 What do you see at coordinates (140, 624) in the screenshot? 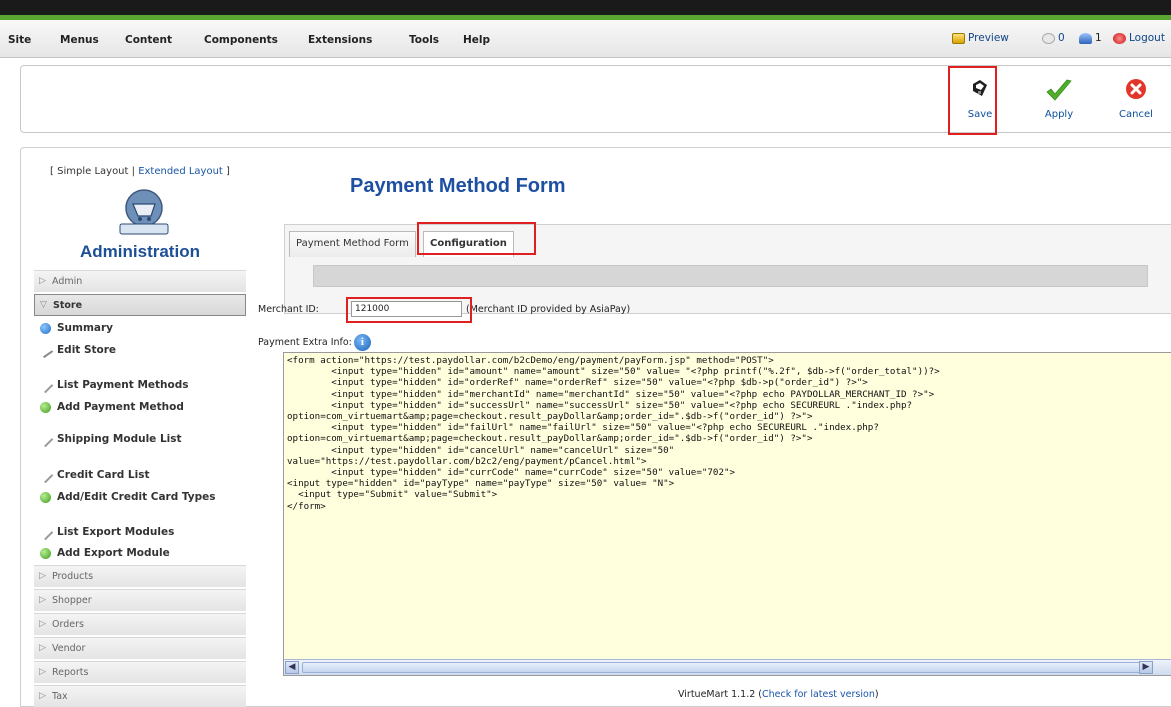
I see `section-orders: ▷ Orders` at bounding box center [140, 624].